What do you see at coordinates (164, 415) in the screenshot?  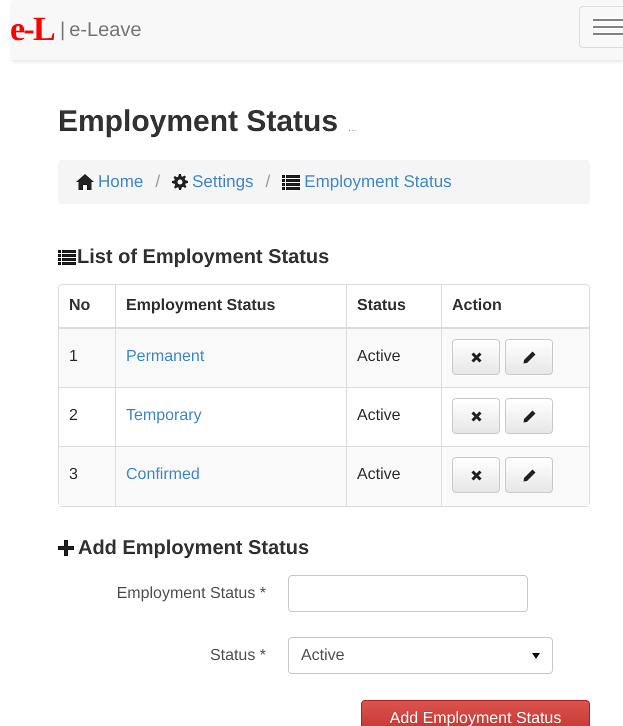 I see `status-link: Temporary` at bounding box center [164, 415].